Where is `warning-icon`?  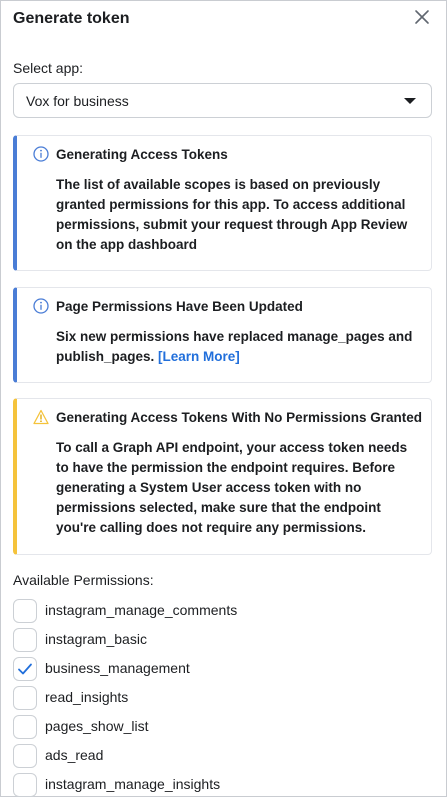 warning-icon is located at coordinates (41, 417).